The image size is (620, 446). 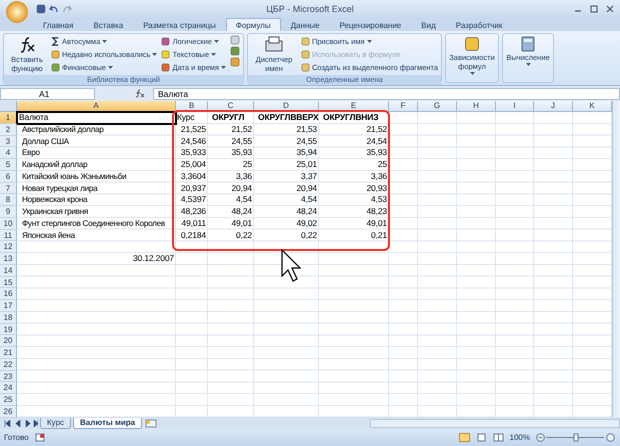 What do you see at coordinates (8, 224) in the screenshot?
I see `row-header: 10` at bounding box center [8, 224].